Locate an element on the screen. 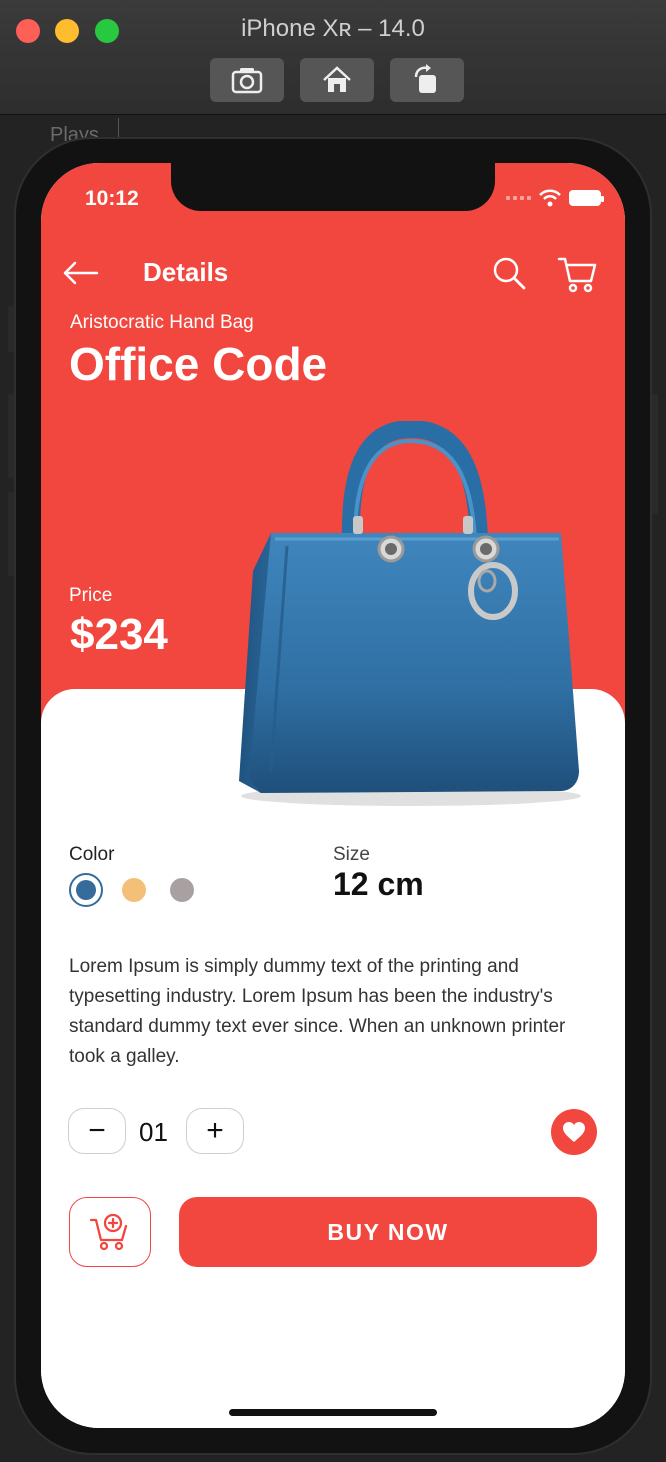 Image resolution: width=666 pixels, height=1462 pixels. page-title: Details is located at coordinates (186, 272).